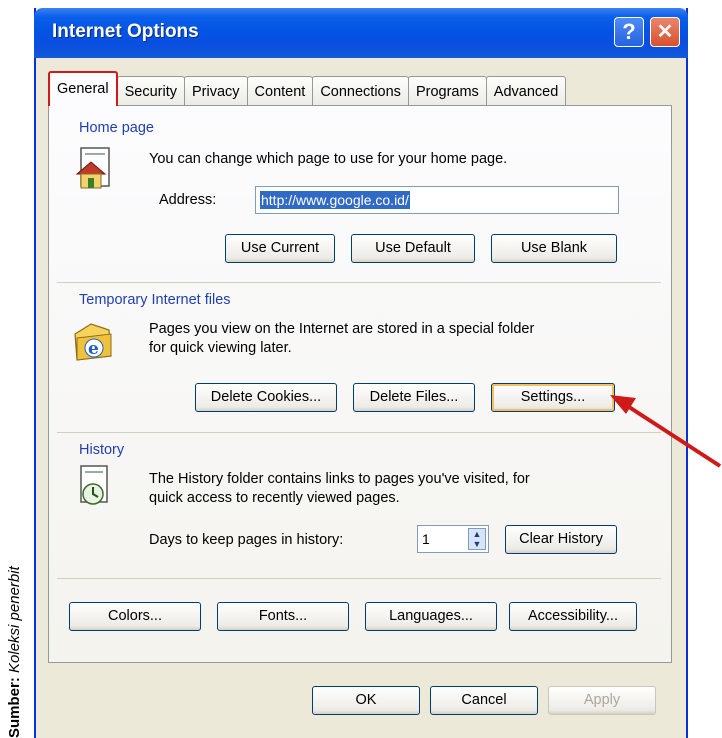 Image resolution: width=722 pixels, height=738 pixels. I want to click on history-description-line2: quick access to recently viewed pages., so click(274, 498).